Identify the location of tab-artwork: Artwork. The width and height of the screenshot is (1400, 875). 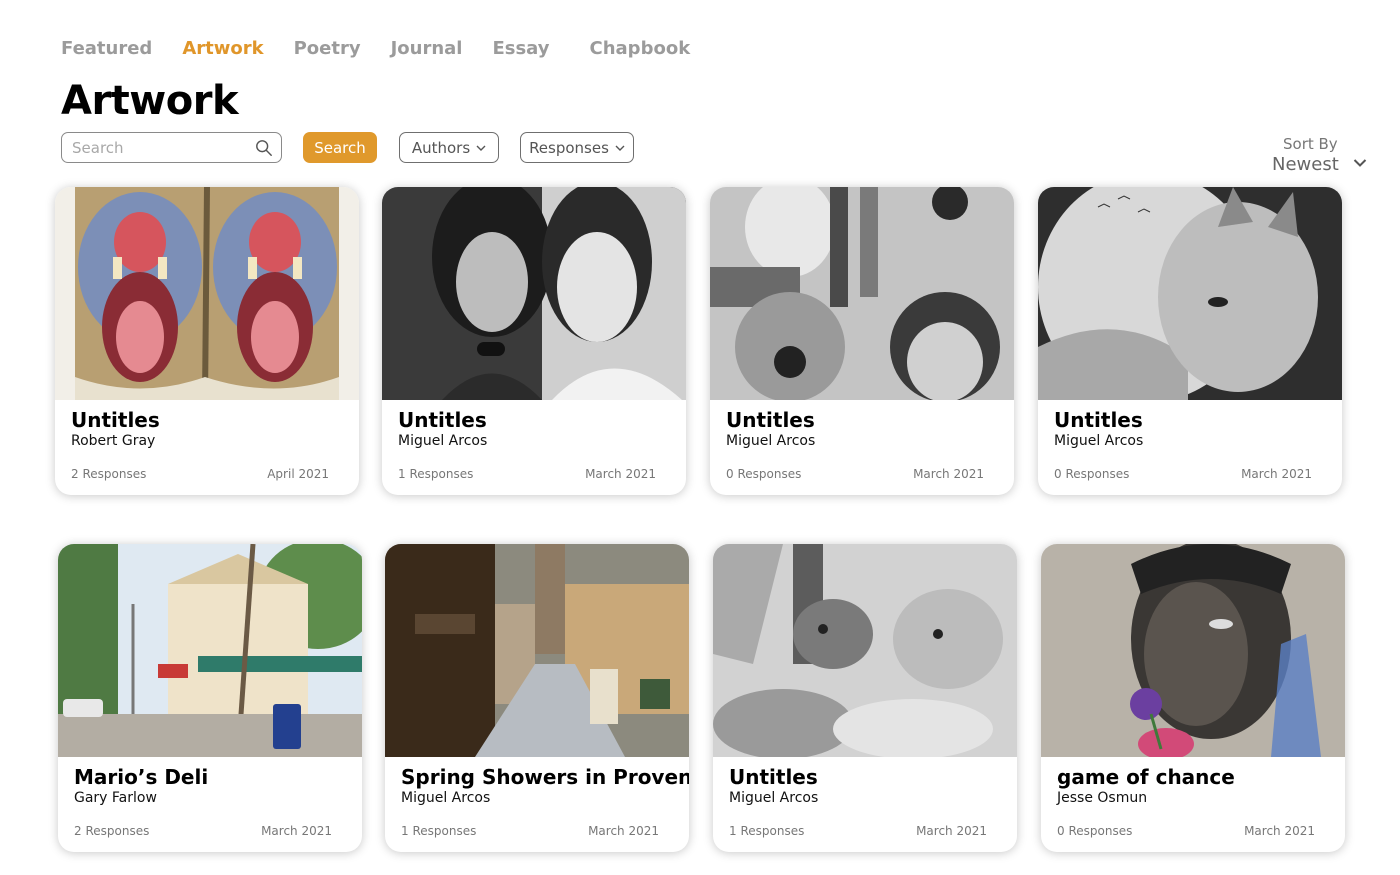
(222, 48).